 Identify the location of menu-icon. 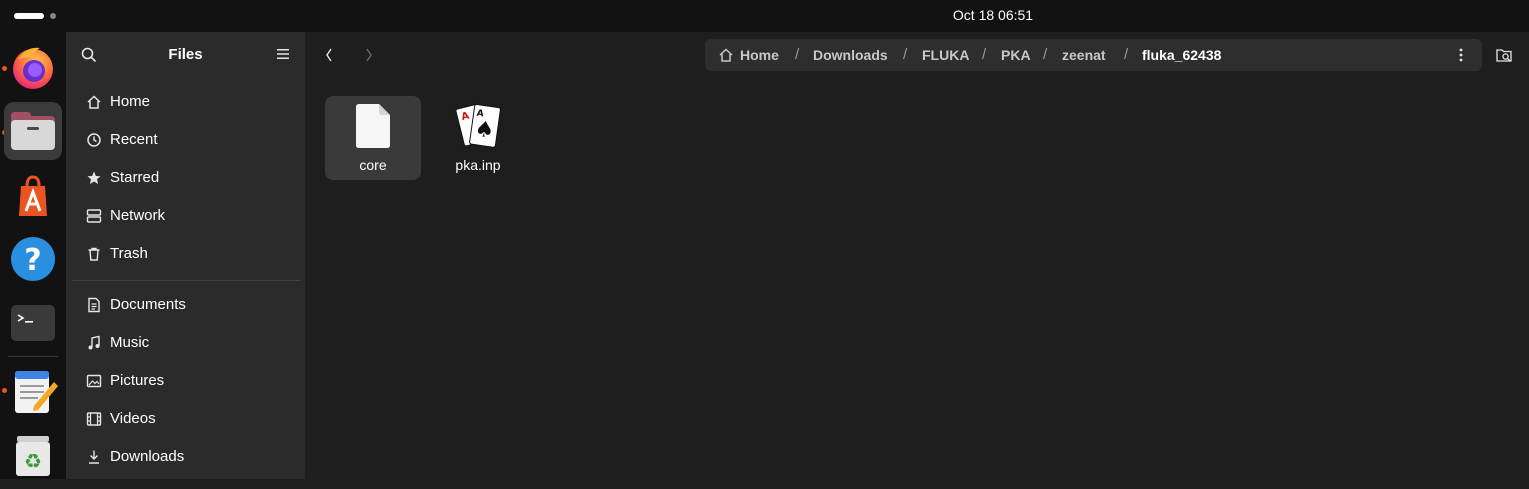
(283, 54).